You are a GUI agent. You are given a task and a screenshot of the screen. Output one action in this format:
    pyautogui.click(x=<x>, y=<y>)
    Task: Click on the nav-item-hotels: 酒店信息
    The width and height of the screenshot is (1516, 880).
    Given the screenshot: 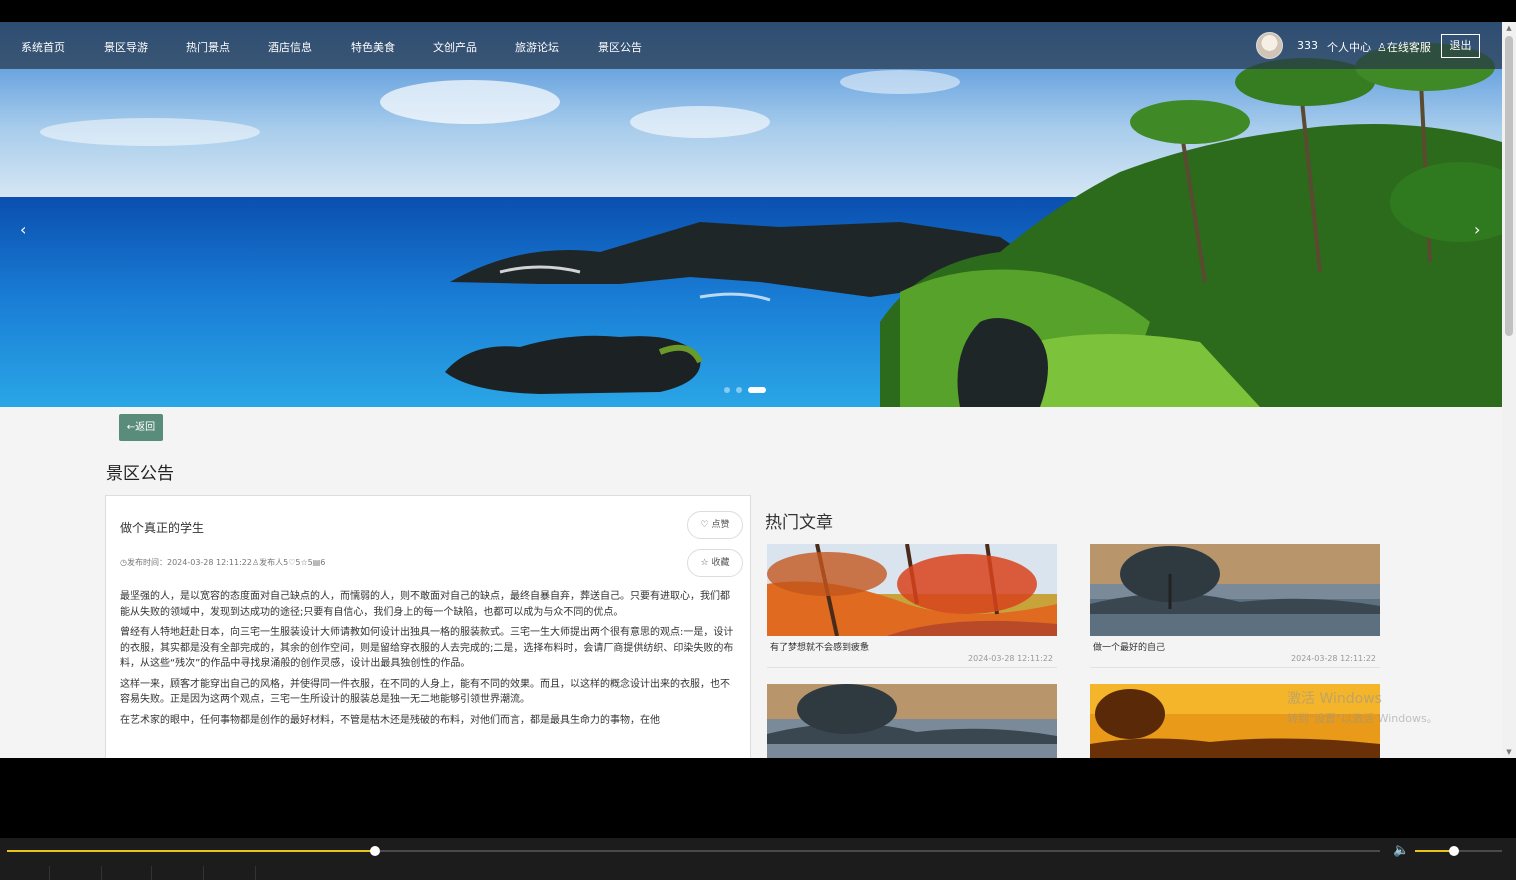 What is the action you would take?
    pyautogui.click(x=290, y=47)
    